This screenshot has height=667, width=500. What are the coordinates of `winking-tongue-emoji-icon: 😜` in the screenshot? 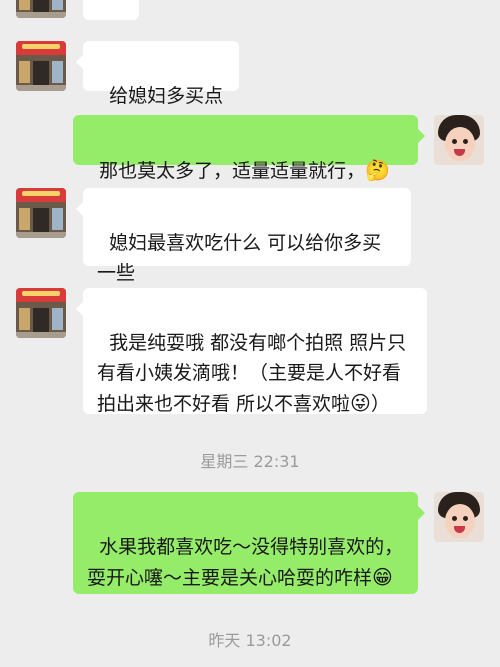 It's located at (360, 403).